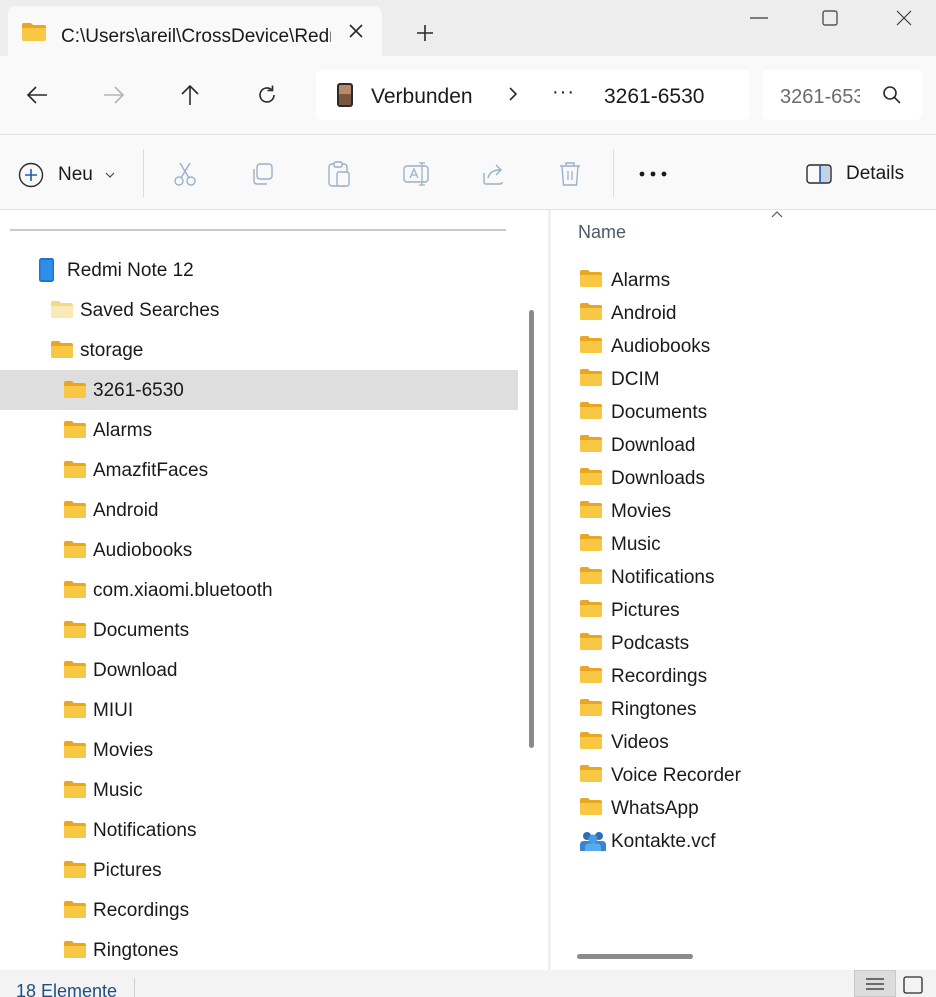 Image resolution: width=936 pixels, height=997 pixels. I want to click on tree-item-label: storage, so click(112, 350).